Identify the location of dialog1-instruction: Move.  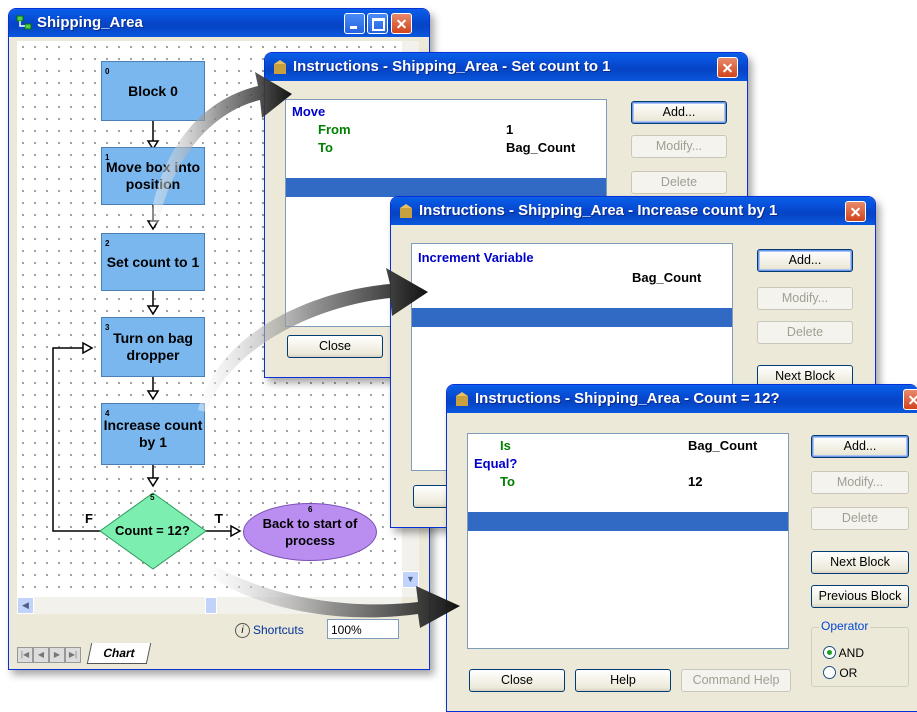
(309, 111).